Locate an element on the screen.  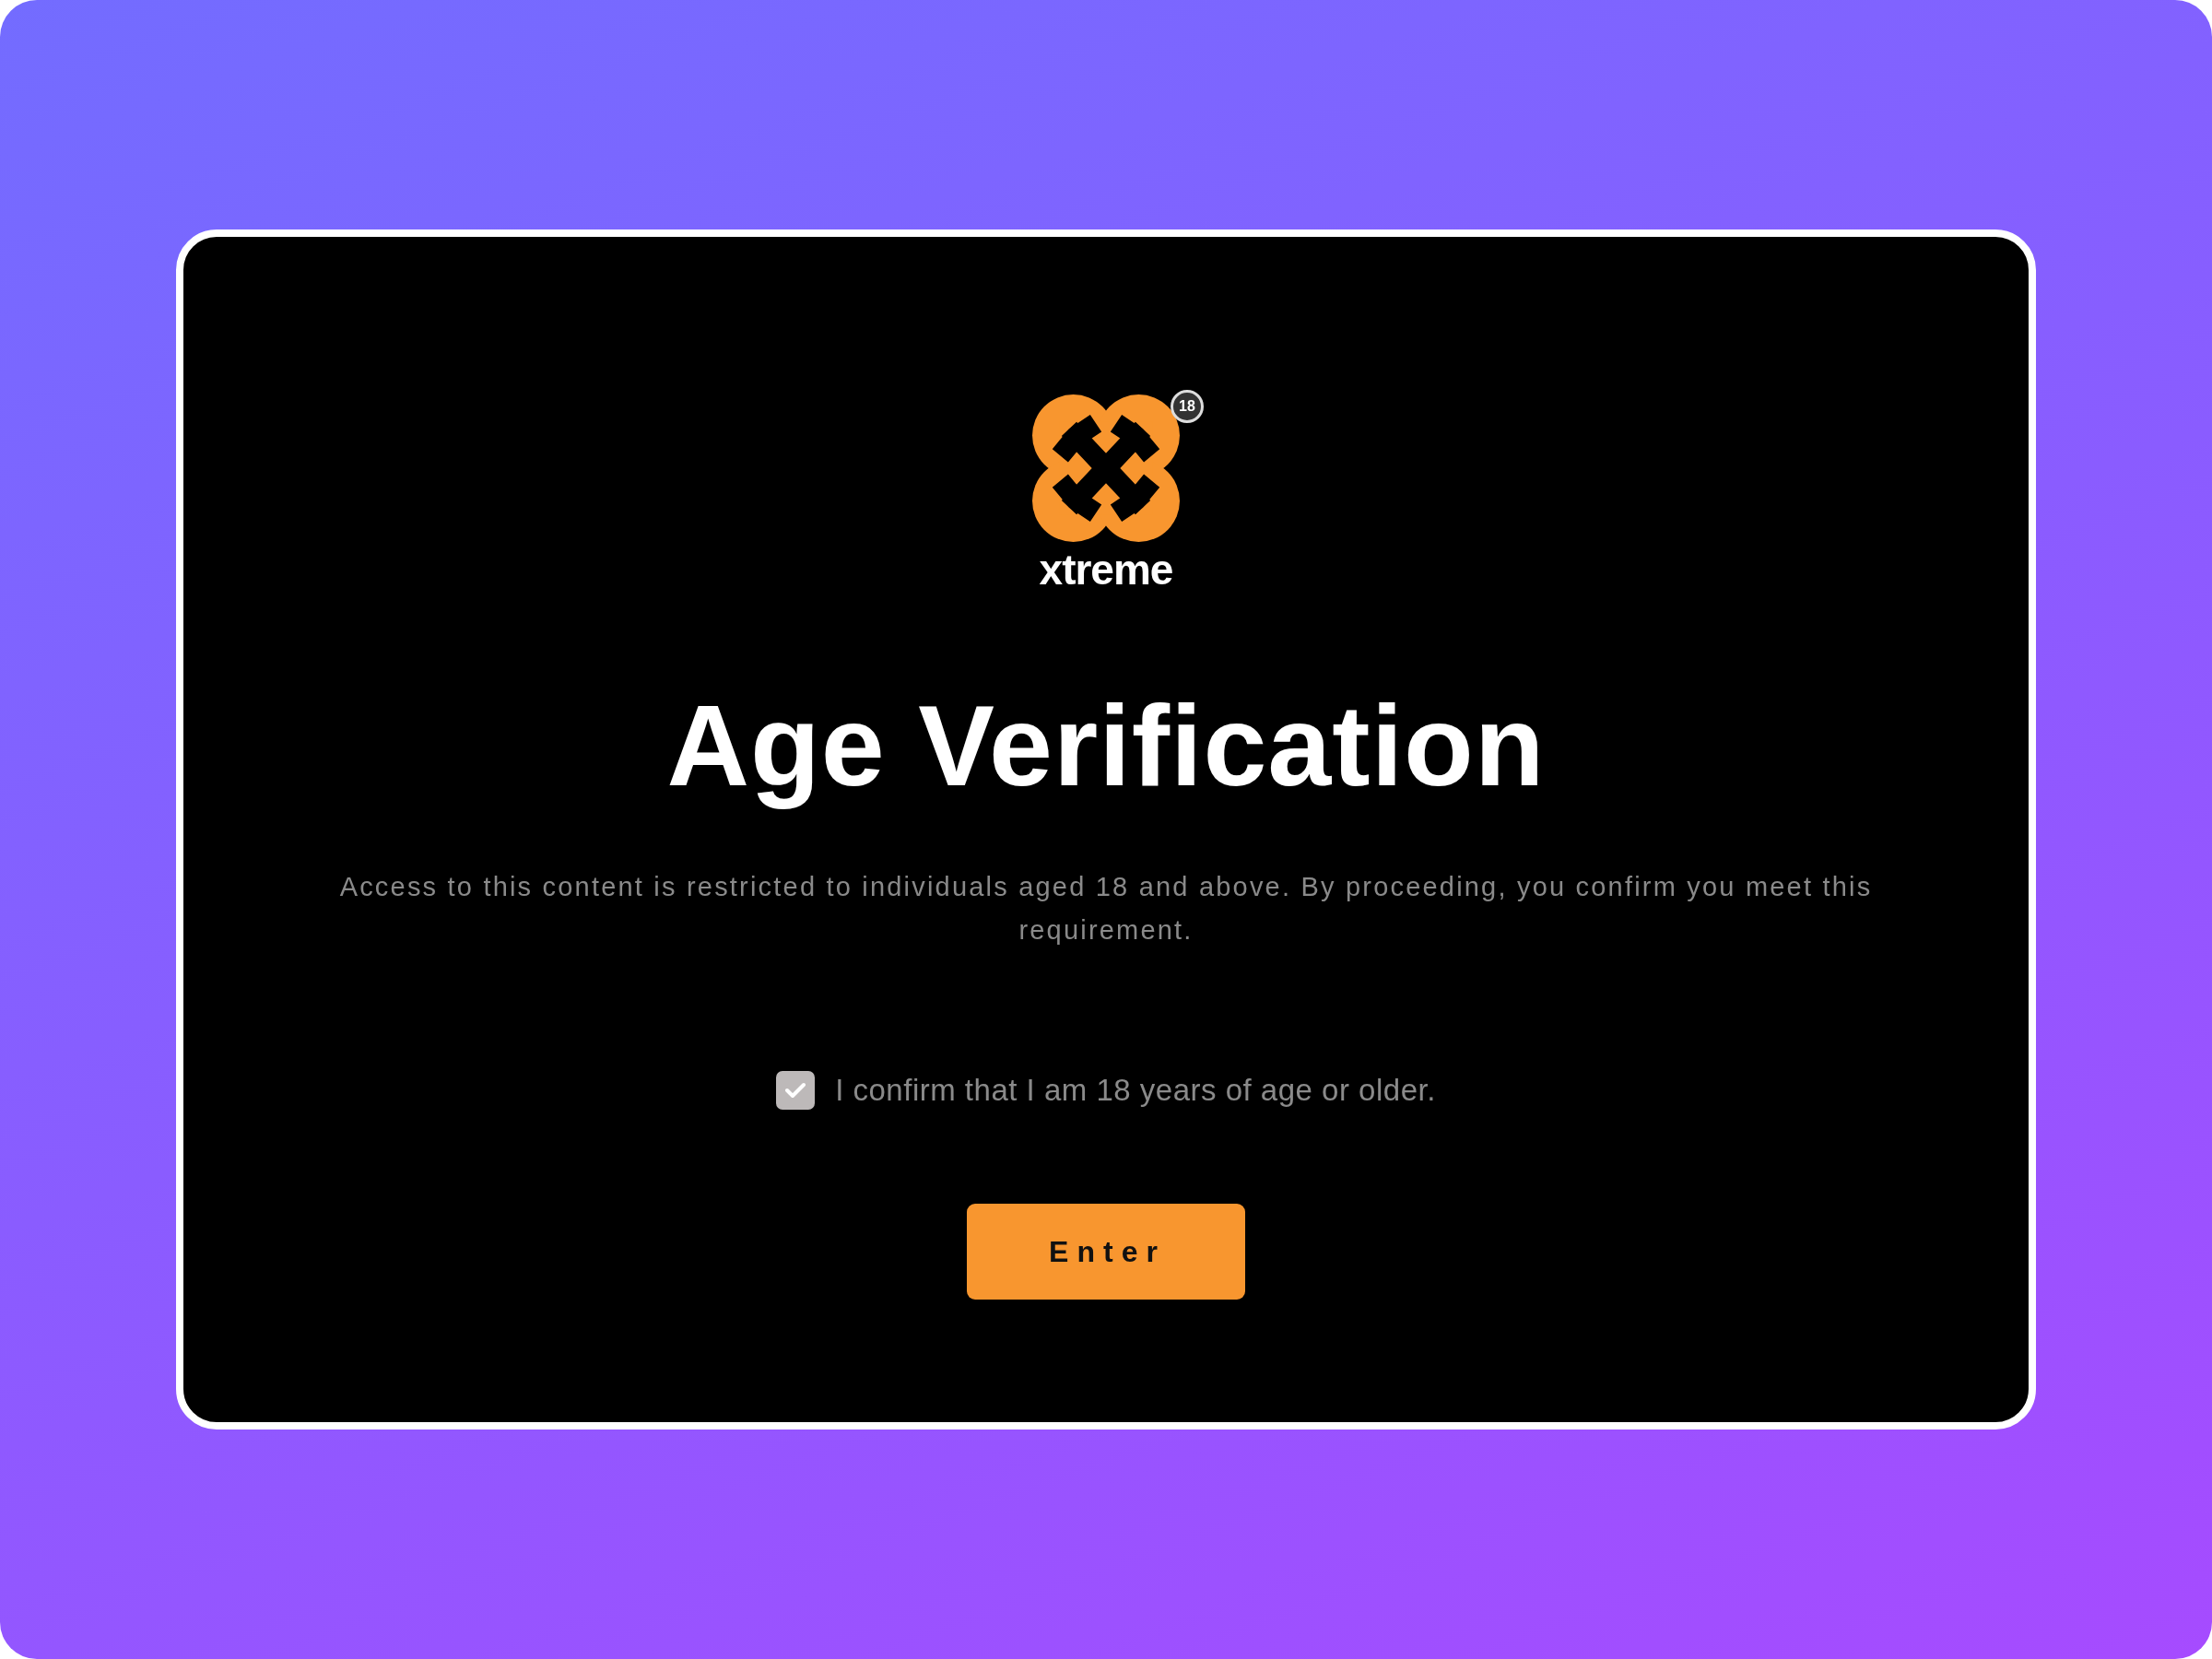
age-badge: 18 is located at coordinates (1187, 406).